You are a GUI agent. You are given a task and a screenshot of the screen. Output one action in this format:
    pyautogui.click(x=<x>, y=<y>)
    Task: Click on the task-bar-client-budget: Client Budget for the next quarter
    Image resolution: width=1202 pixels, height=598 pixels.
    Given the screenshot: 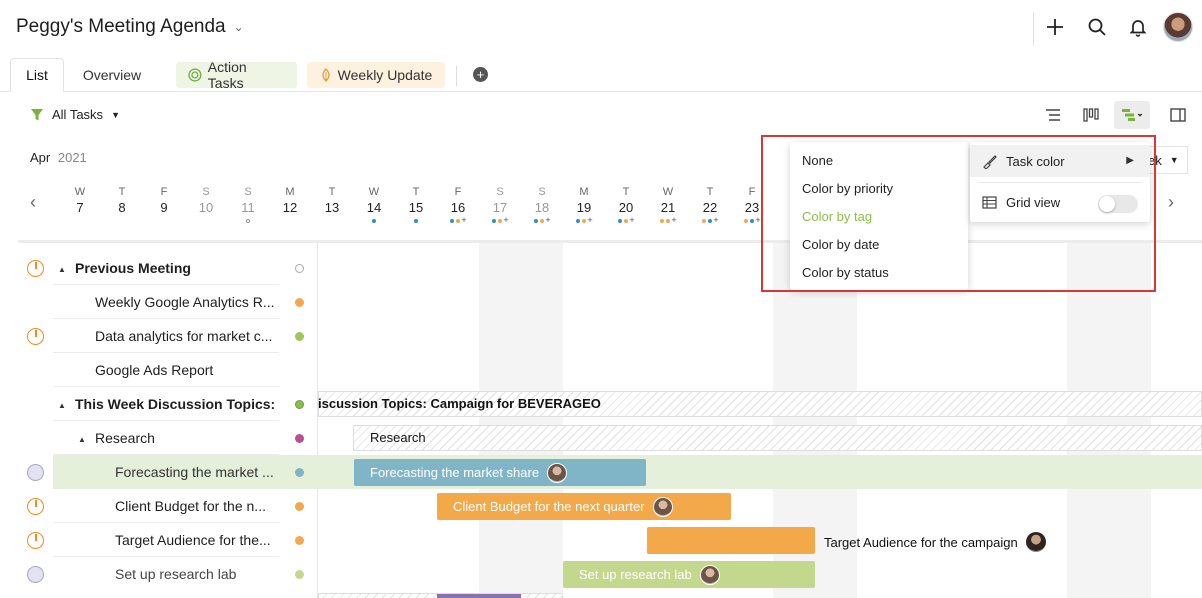 What is the action you would take?
    pyautogui.click(x=584, y=506)
    